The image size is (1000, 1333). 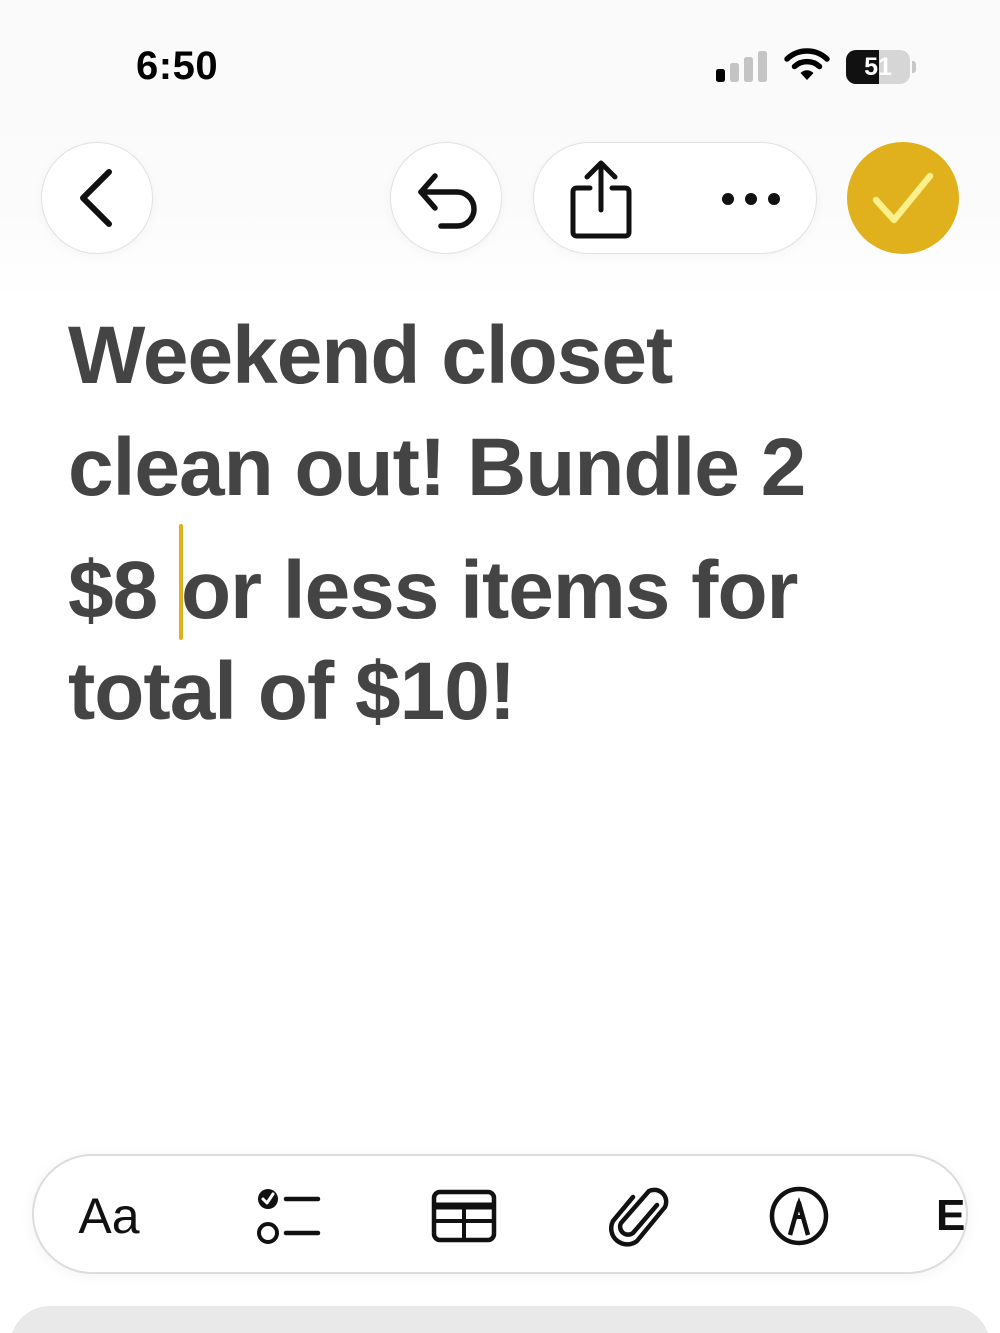 I want to click on share-more-group, so click(x=675, y=198).